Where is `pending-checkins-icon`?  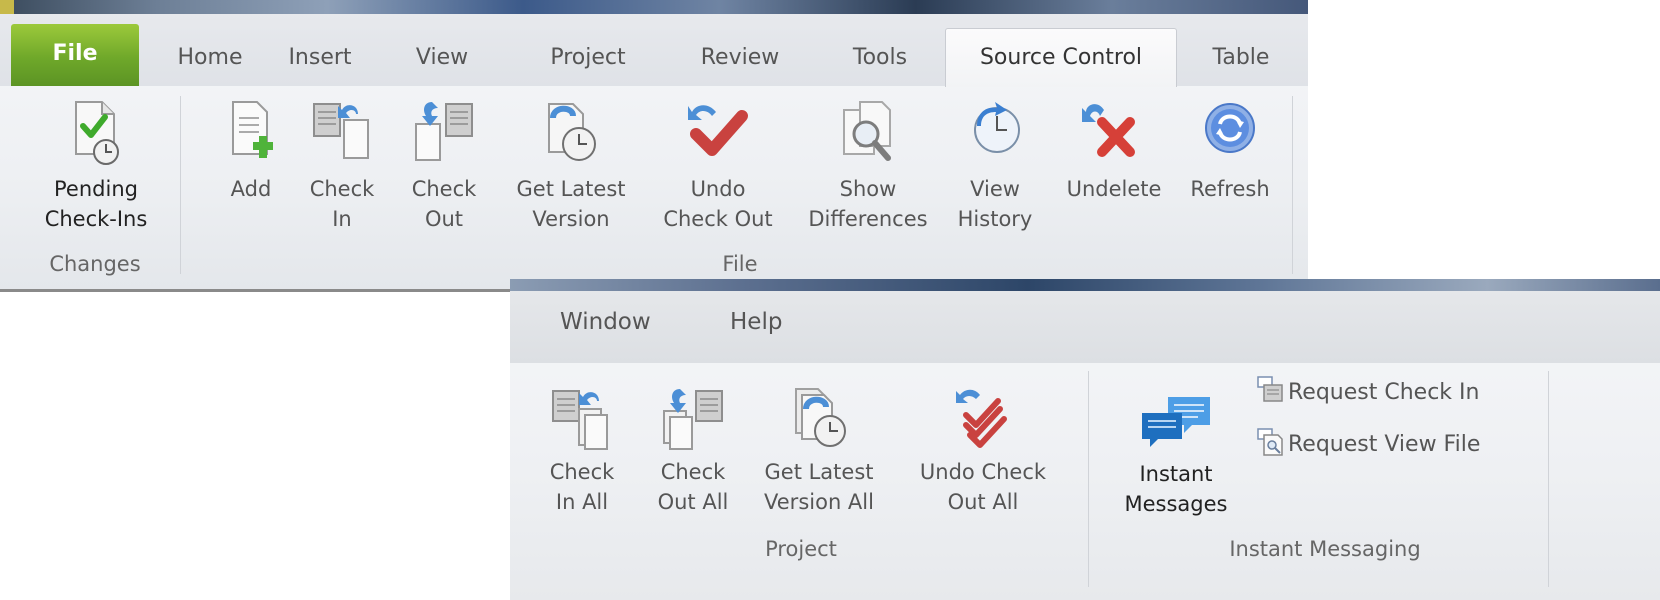
pending-checkins-icon is located at coordinates (97, 133).